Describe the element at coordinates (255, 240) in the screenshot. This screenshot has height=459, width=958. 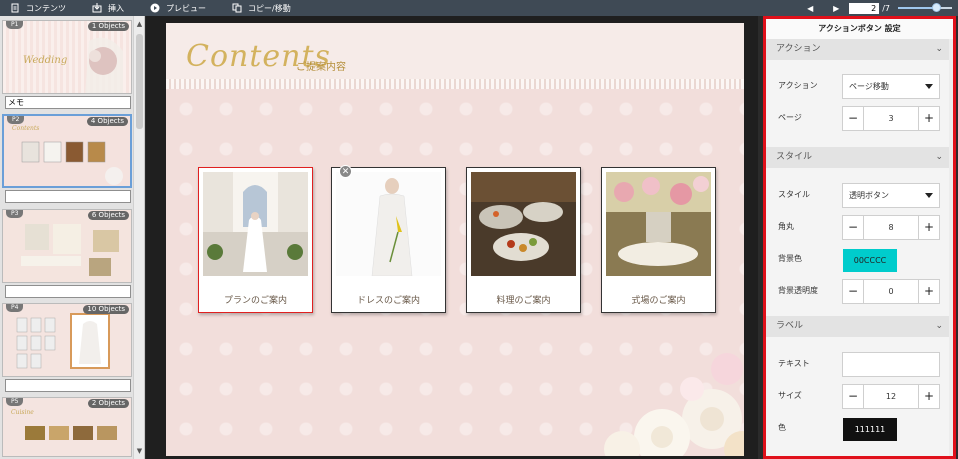
I see `action-button-plan: プランのご案内` at that location.